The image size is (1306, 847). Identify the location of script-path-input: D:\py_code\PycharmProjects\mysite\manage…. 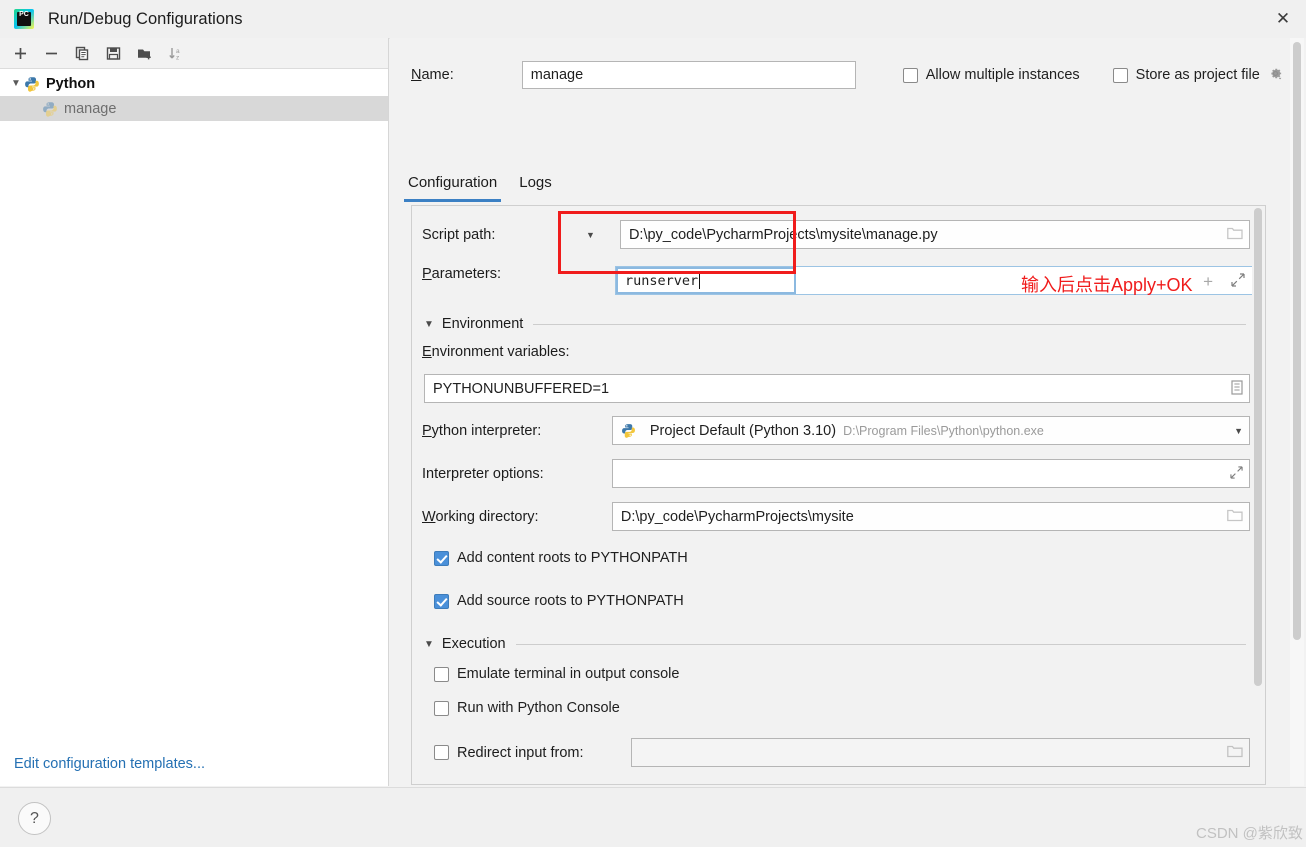
(934, 234).